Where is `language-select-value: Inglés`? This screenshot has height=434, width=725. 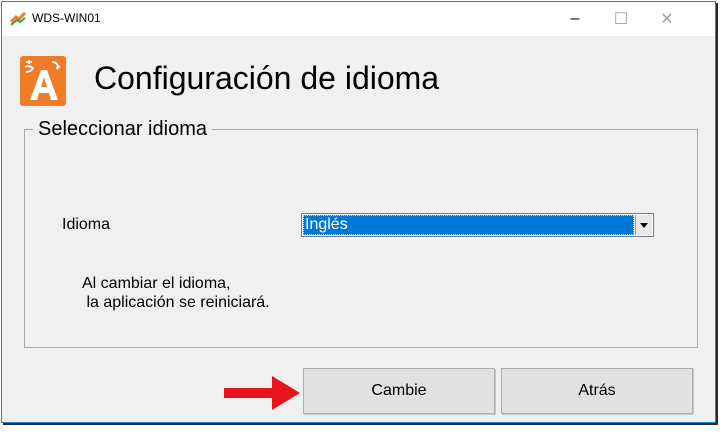 language-select-value: Inglés is located at coordinates (468, 225).